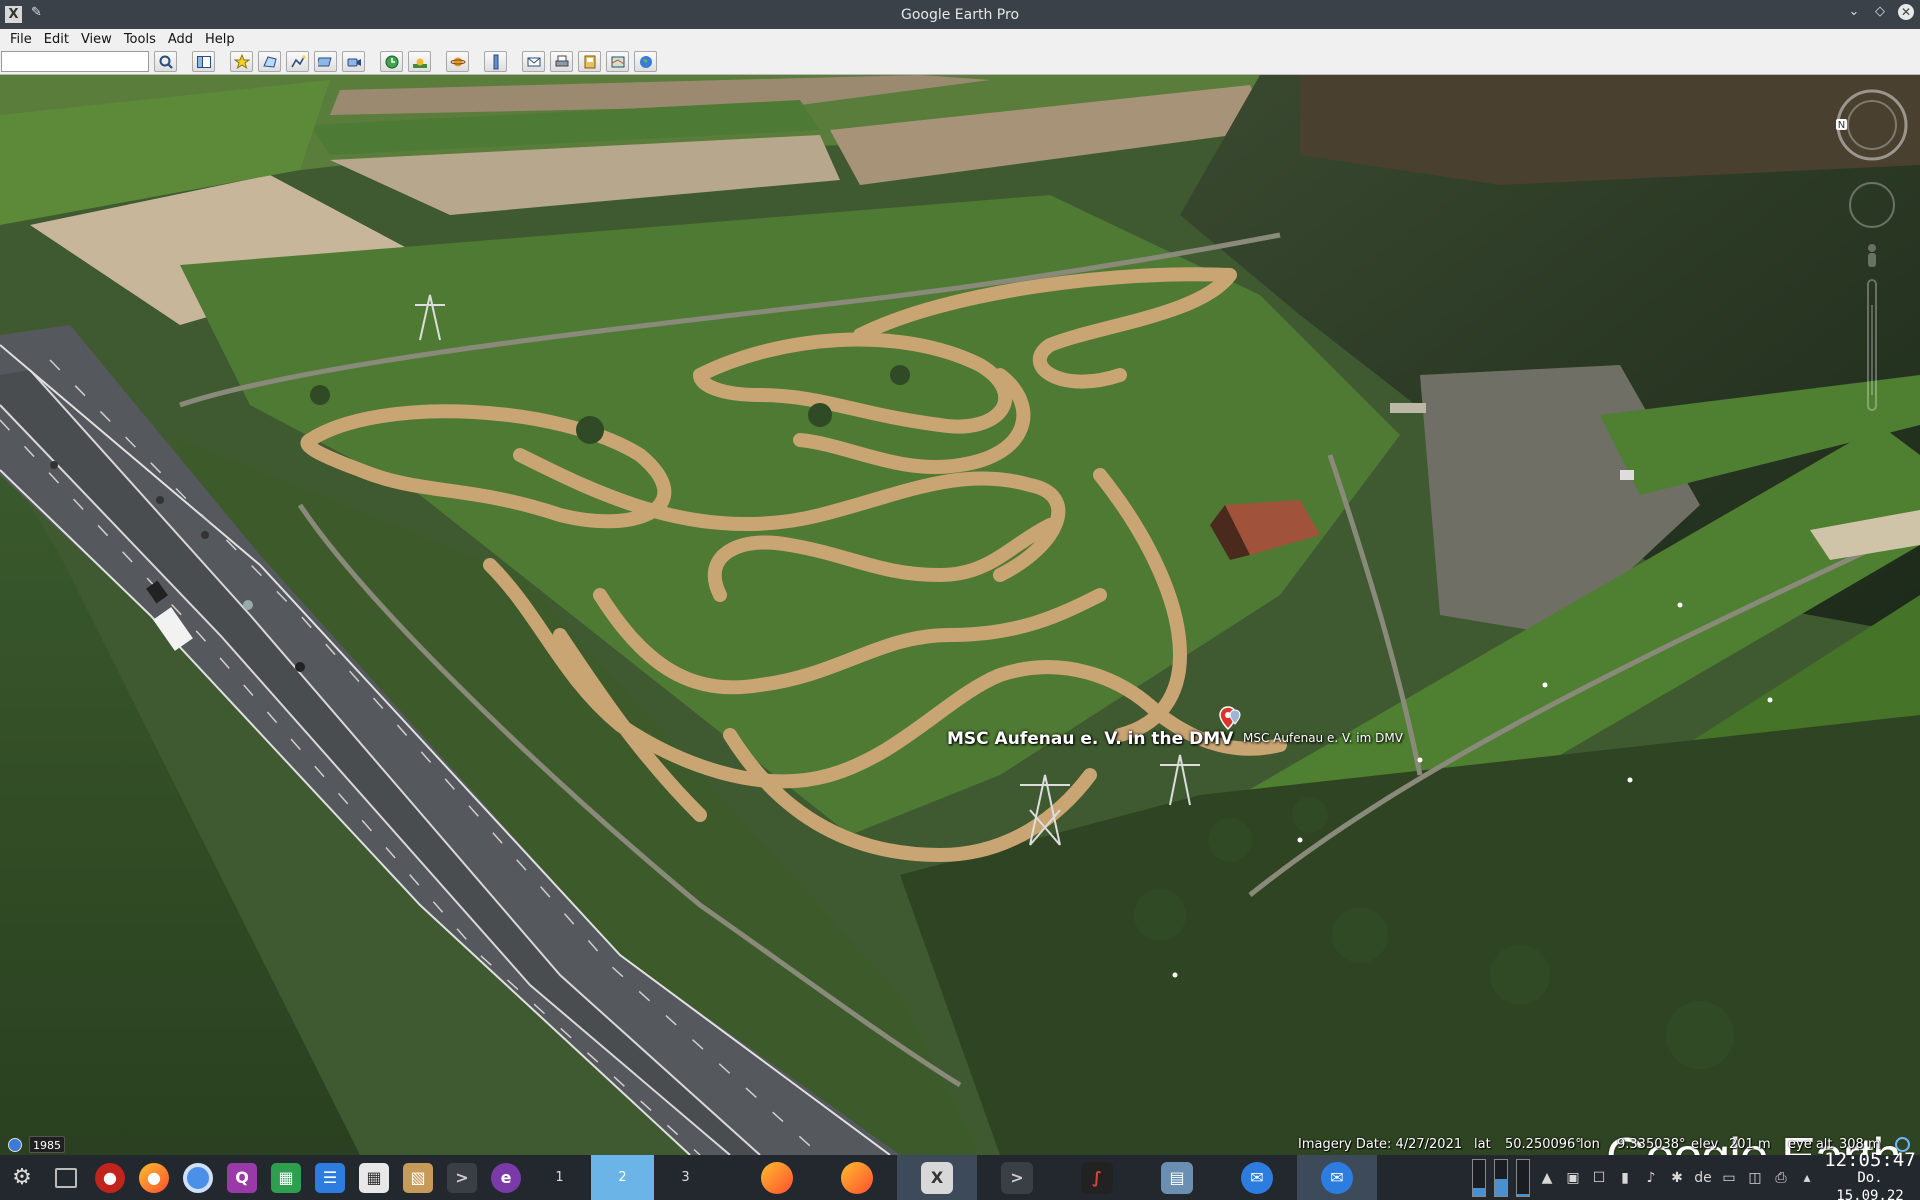 This screenshot has width=1920, height=1200. Describe the element at coordinates (110, 1177) in the screenshot. I see `red-app-icon: ●` at that location.